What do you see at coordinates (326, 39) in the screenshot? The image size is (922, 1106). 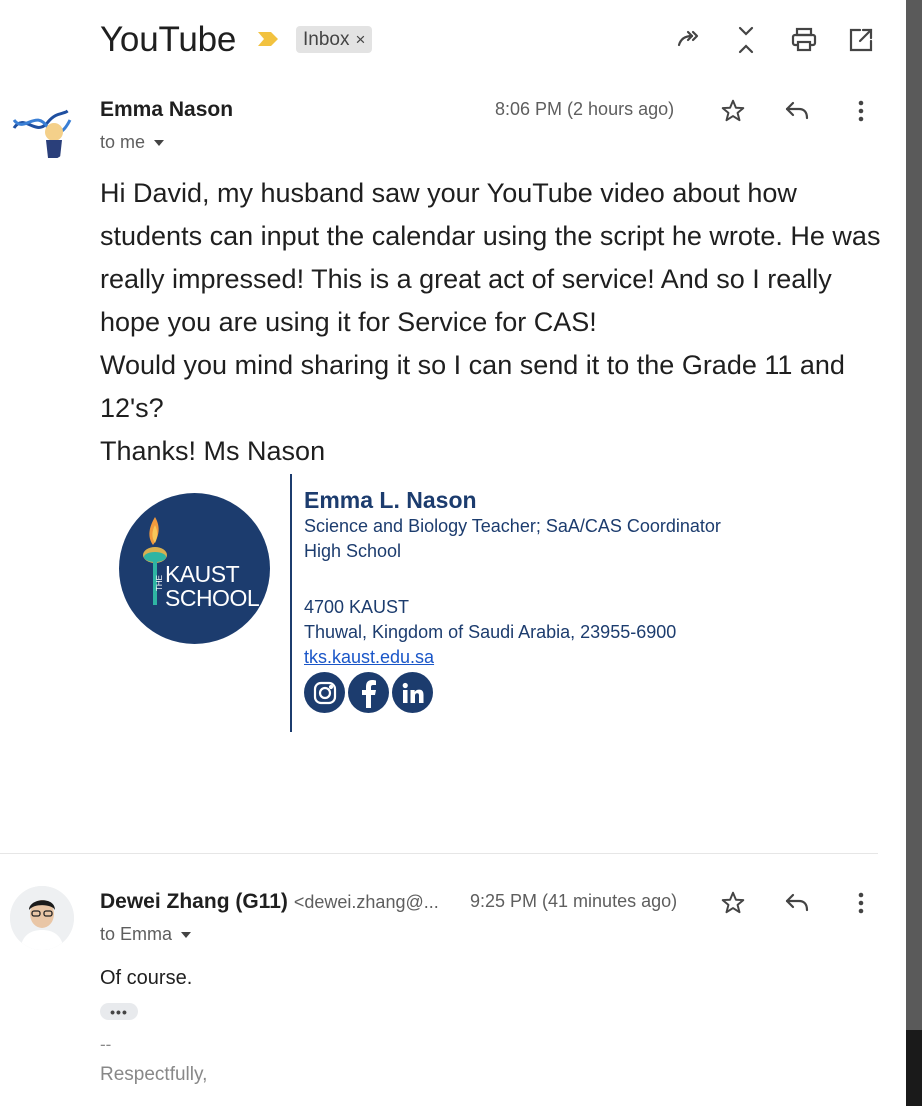 I see `inbox-label-text: Inbox` at bounding box center [326, 39].